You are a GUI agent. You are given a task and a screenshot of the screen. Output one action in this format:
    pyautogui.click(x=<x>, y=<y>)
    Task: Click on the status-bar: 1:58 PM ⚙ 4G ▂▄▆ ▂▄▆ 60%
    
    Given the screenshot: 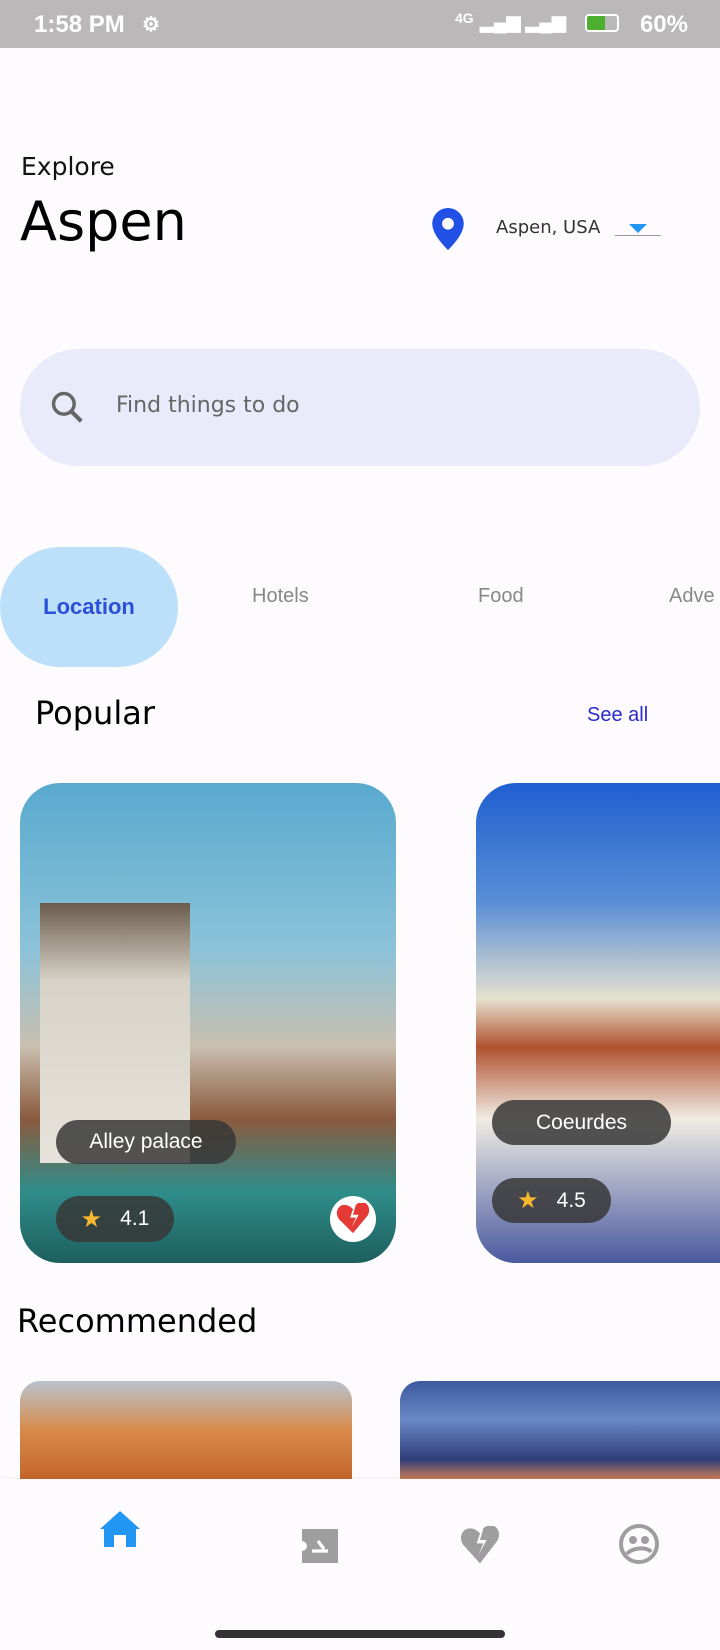 What is the action you would take?
    pyautogui.click(x=360, y=24)
    